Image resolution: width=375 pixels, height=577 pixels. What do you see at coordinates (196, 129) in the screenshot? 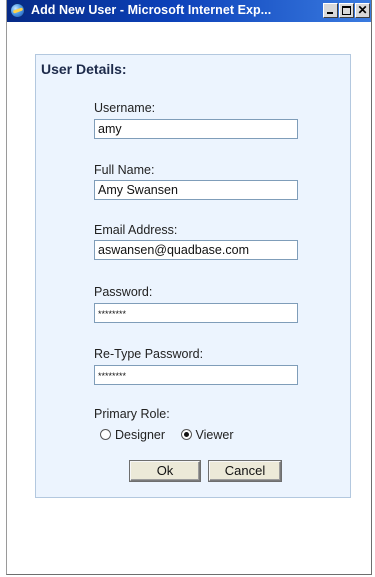
I see `username-field` at bounding box center [196, 129].